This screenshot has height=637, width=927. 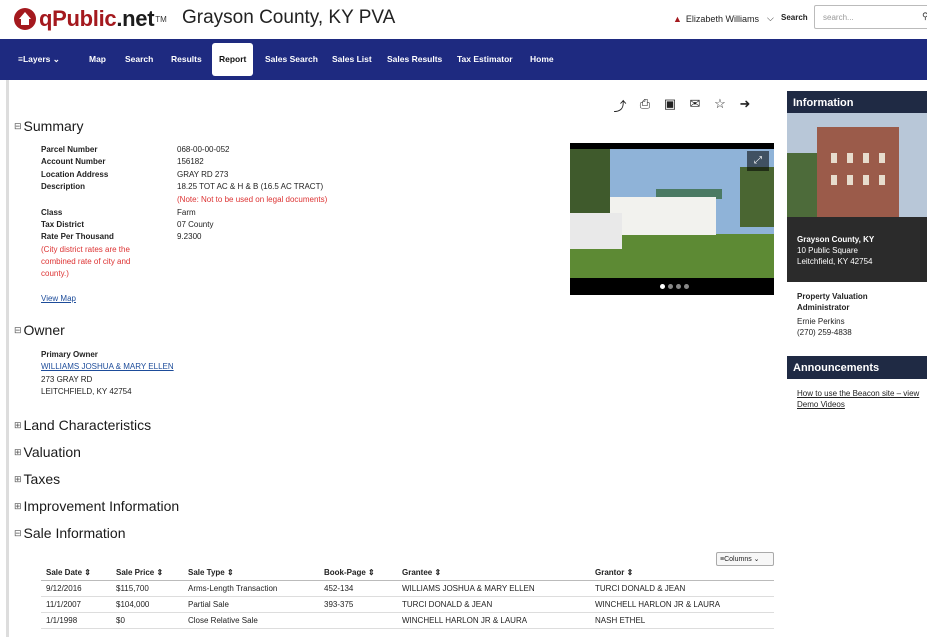 What do you see at coordinates (195, 224) in the screenshot?
I see `tax-district: 07 County` at bounding box center [195, 224].